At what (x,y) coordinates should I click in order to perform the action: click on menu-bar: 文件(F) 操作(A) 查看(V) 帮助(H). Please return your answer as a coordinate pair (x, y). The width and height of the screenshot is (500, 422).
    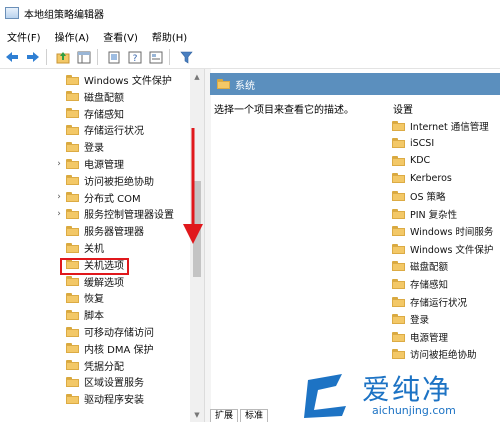
    Looking at the image, I should click on (250, 36).